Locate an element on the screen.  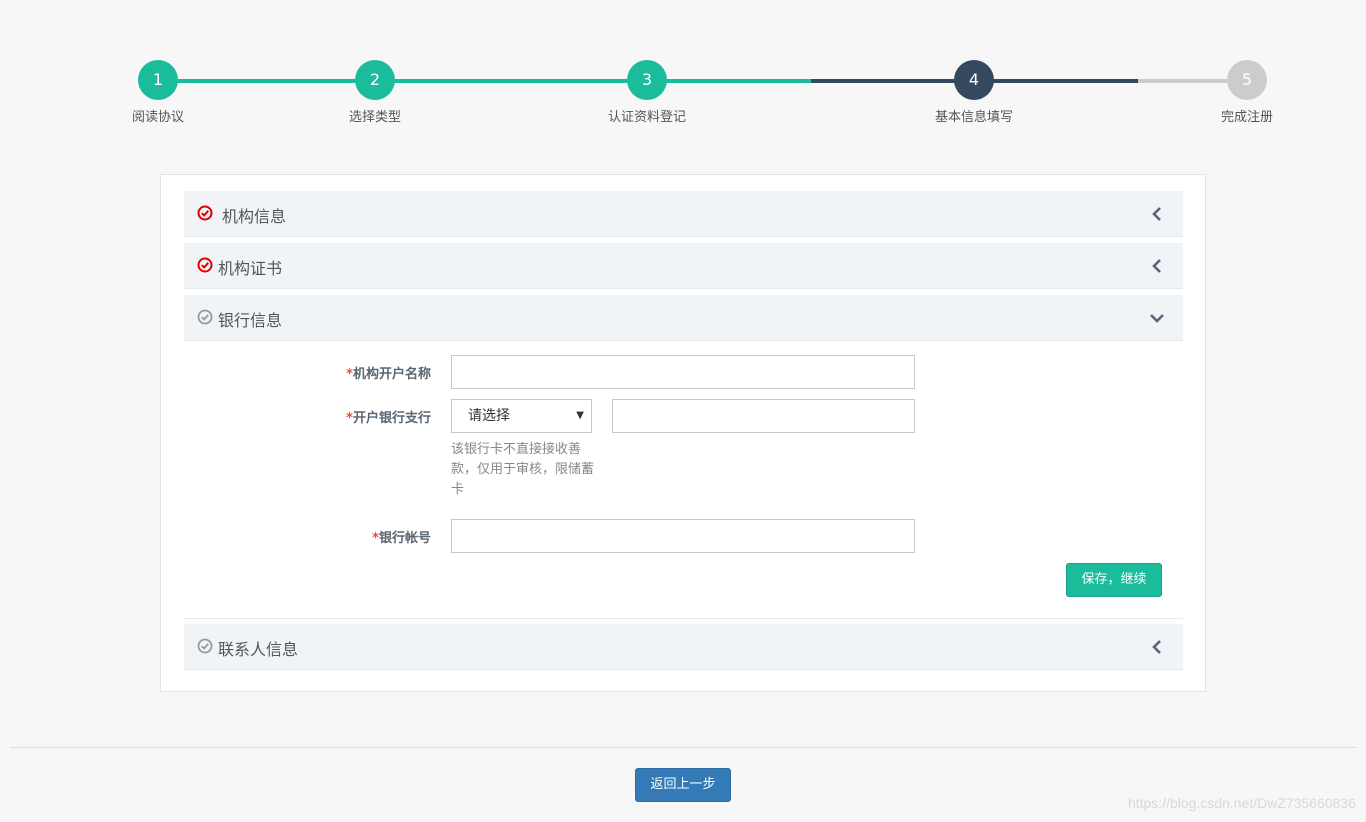
step-progress-line-done is located at coordinates (484, 81).